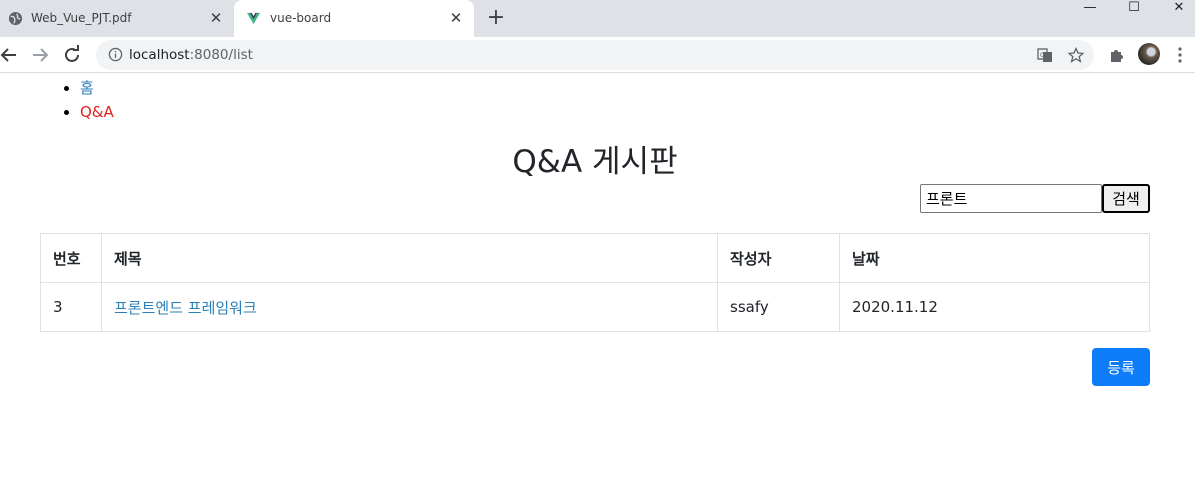  I want to click on reload-icon, so click(72, 55).